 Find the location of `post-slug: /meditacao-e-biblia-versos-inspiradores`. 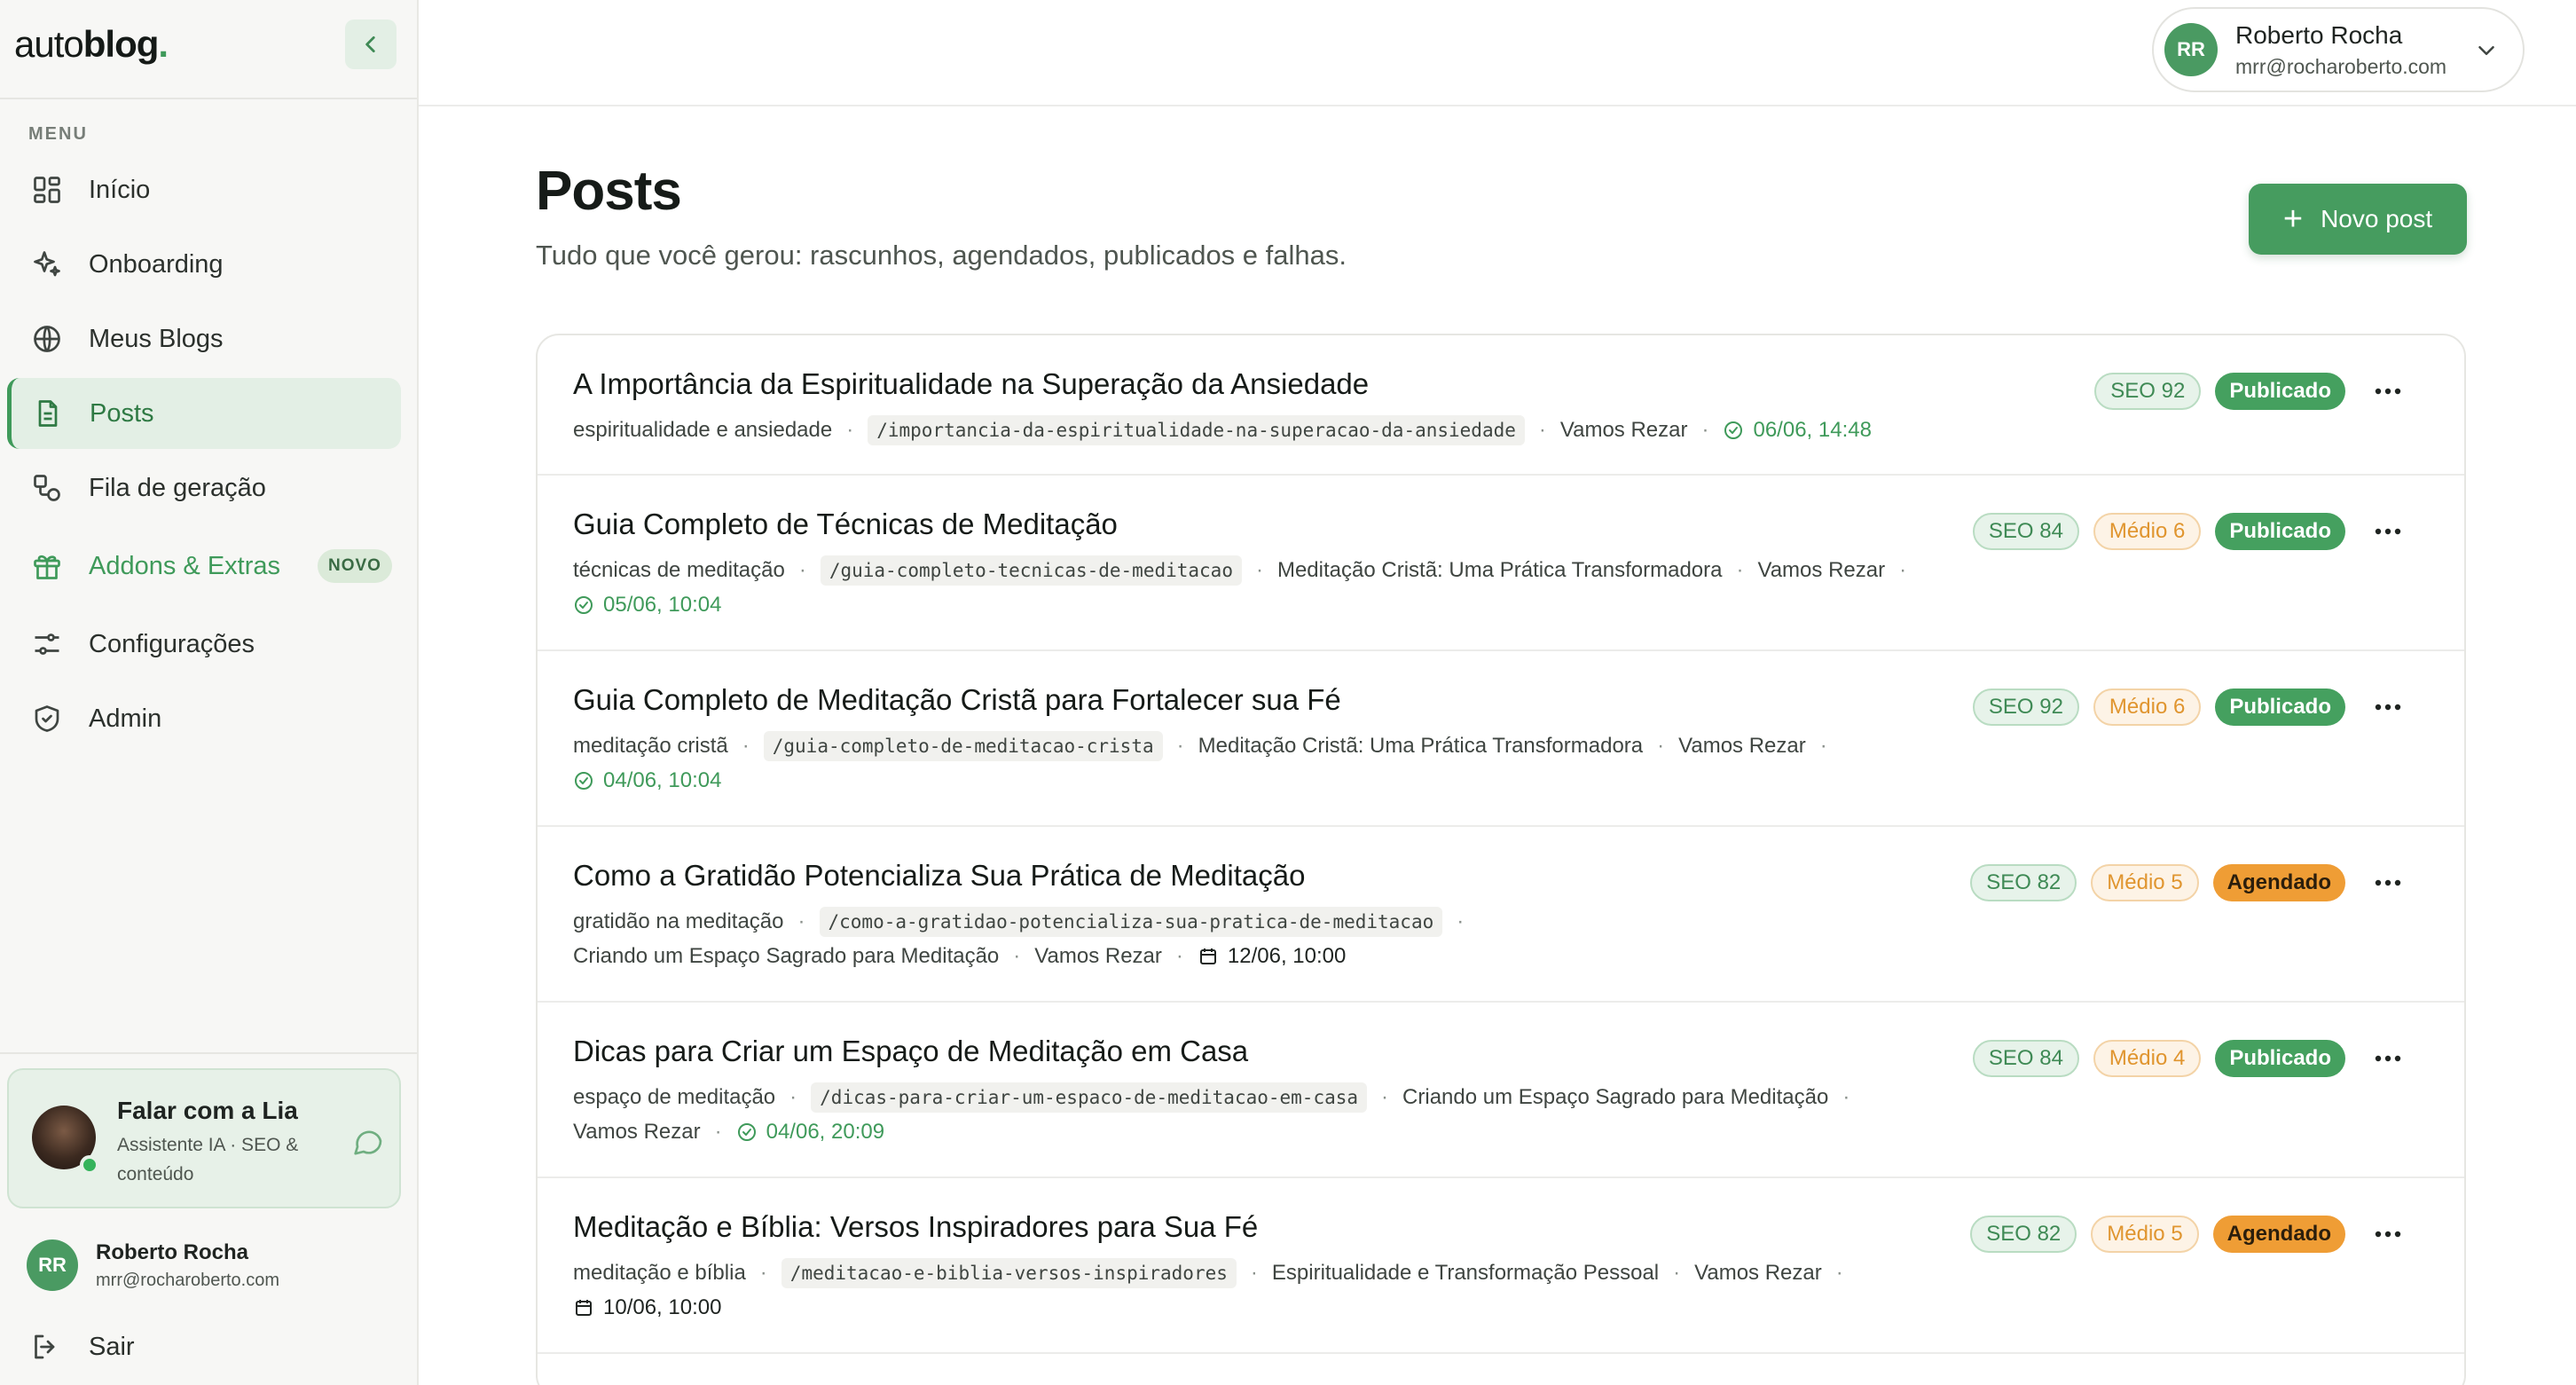

post-slug: /meditacao-e-biblia-versos-inspiradores is located at coordinates (1009, 1273).